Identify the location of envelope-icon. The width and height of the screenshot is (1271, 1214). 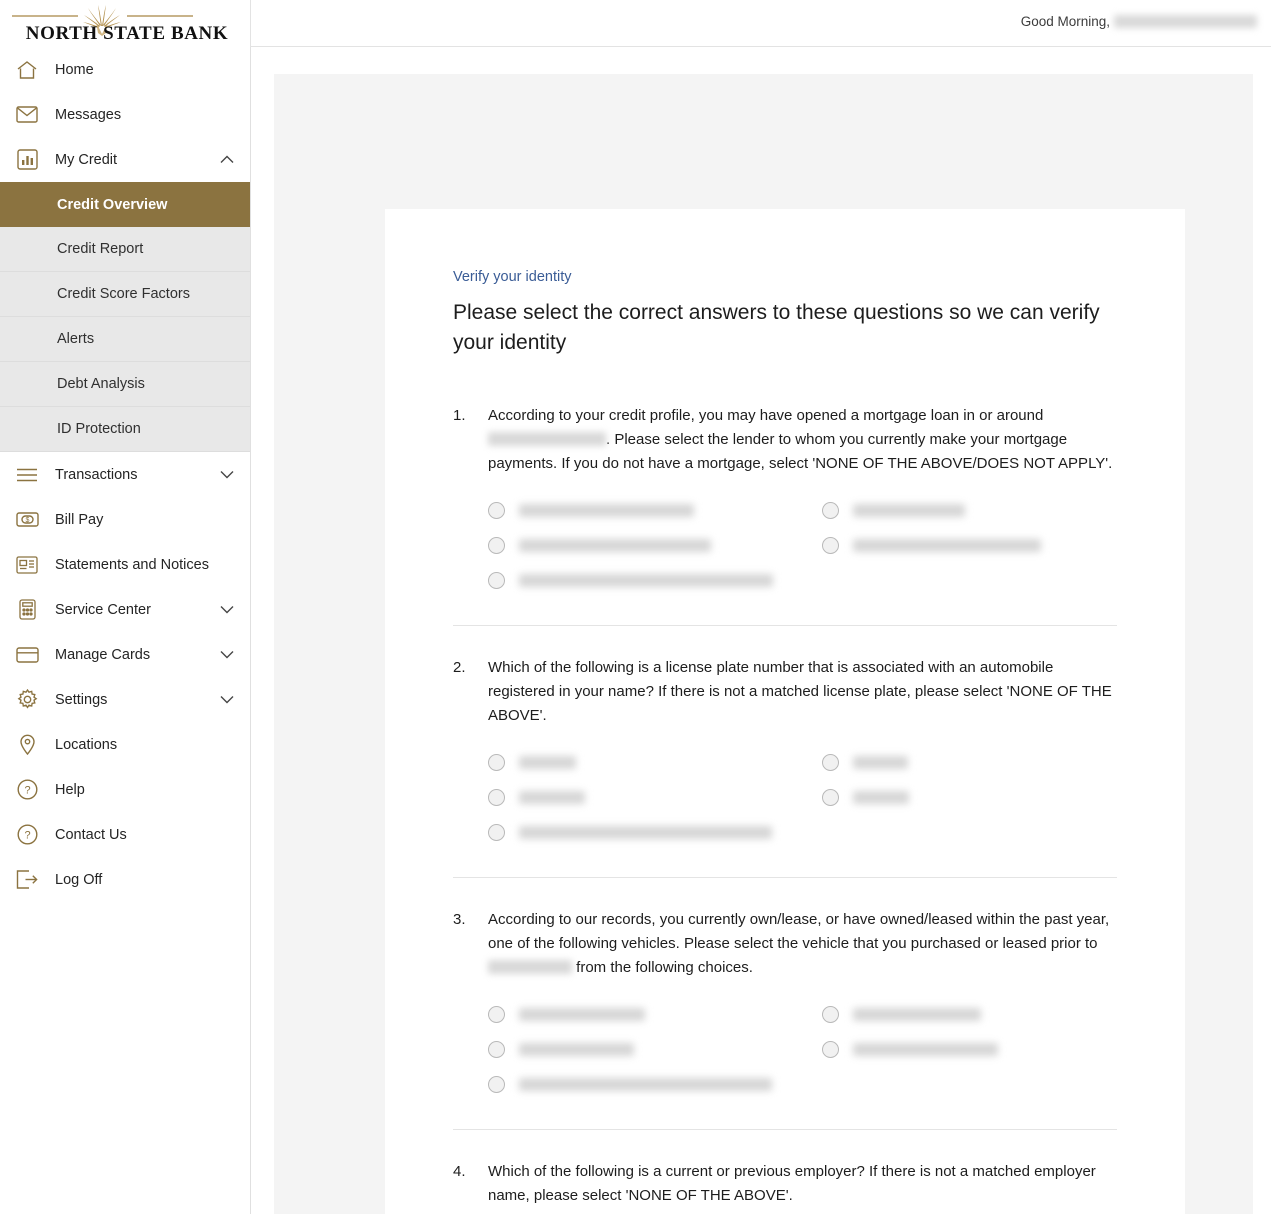
(27, 115).